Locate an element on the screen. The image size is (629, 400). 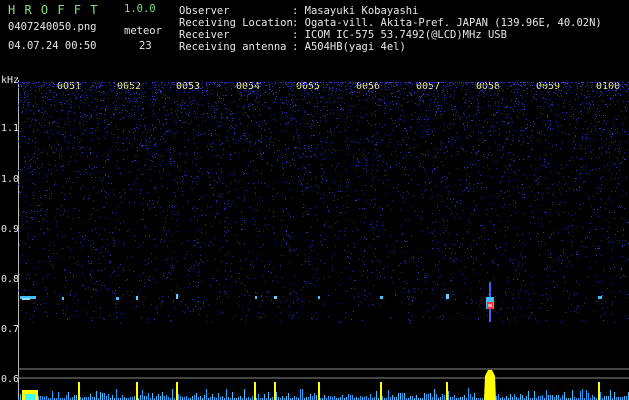
receiver-value: : ICOM IC-575 53.7492(@LCD)MHz USB is located at coordinates (399, 35).